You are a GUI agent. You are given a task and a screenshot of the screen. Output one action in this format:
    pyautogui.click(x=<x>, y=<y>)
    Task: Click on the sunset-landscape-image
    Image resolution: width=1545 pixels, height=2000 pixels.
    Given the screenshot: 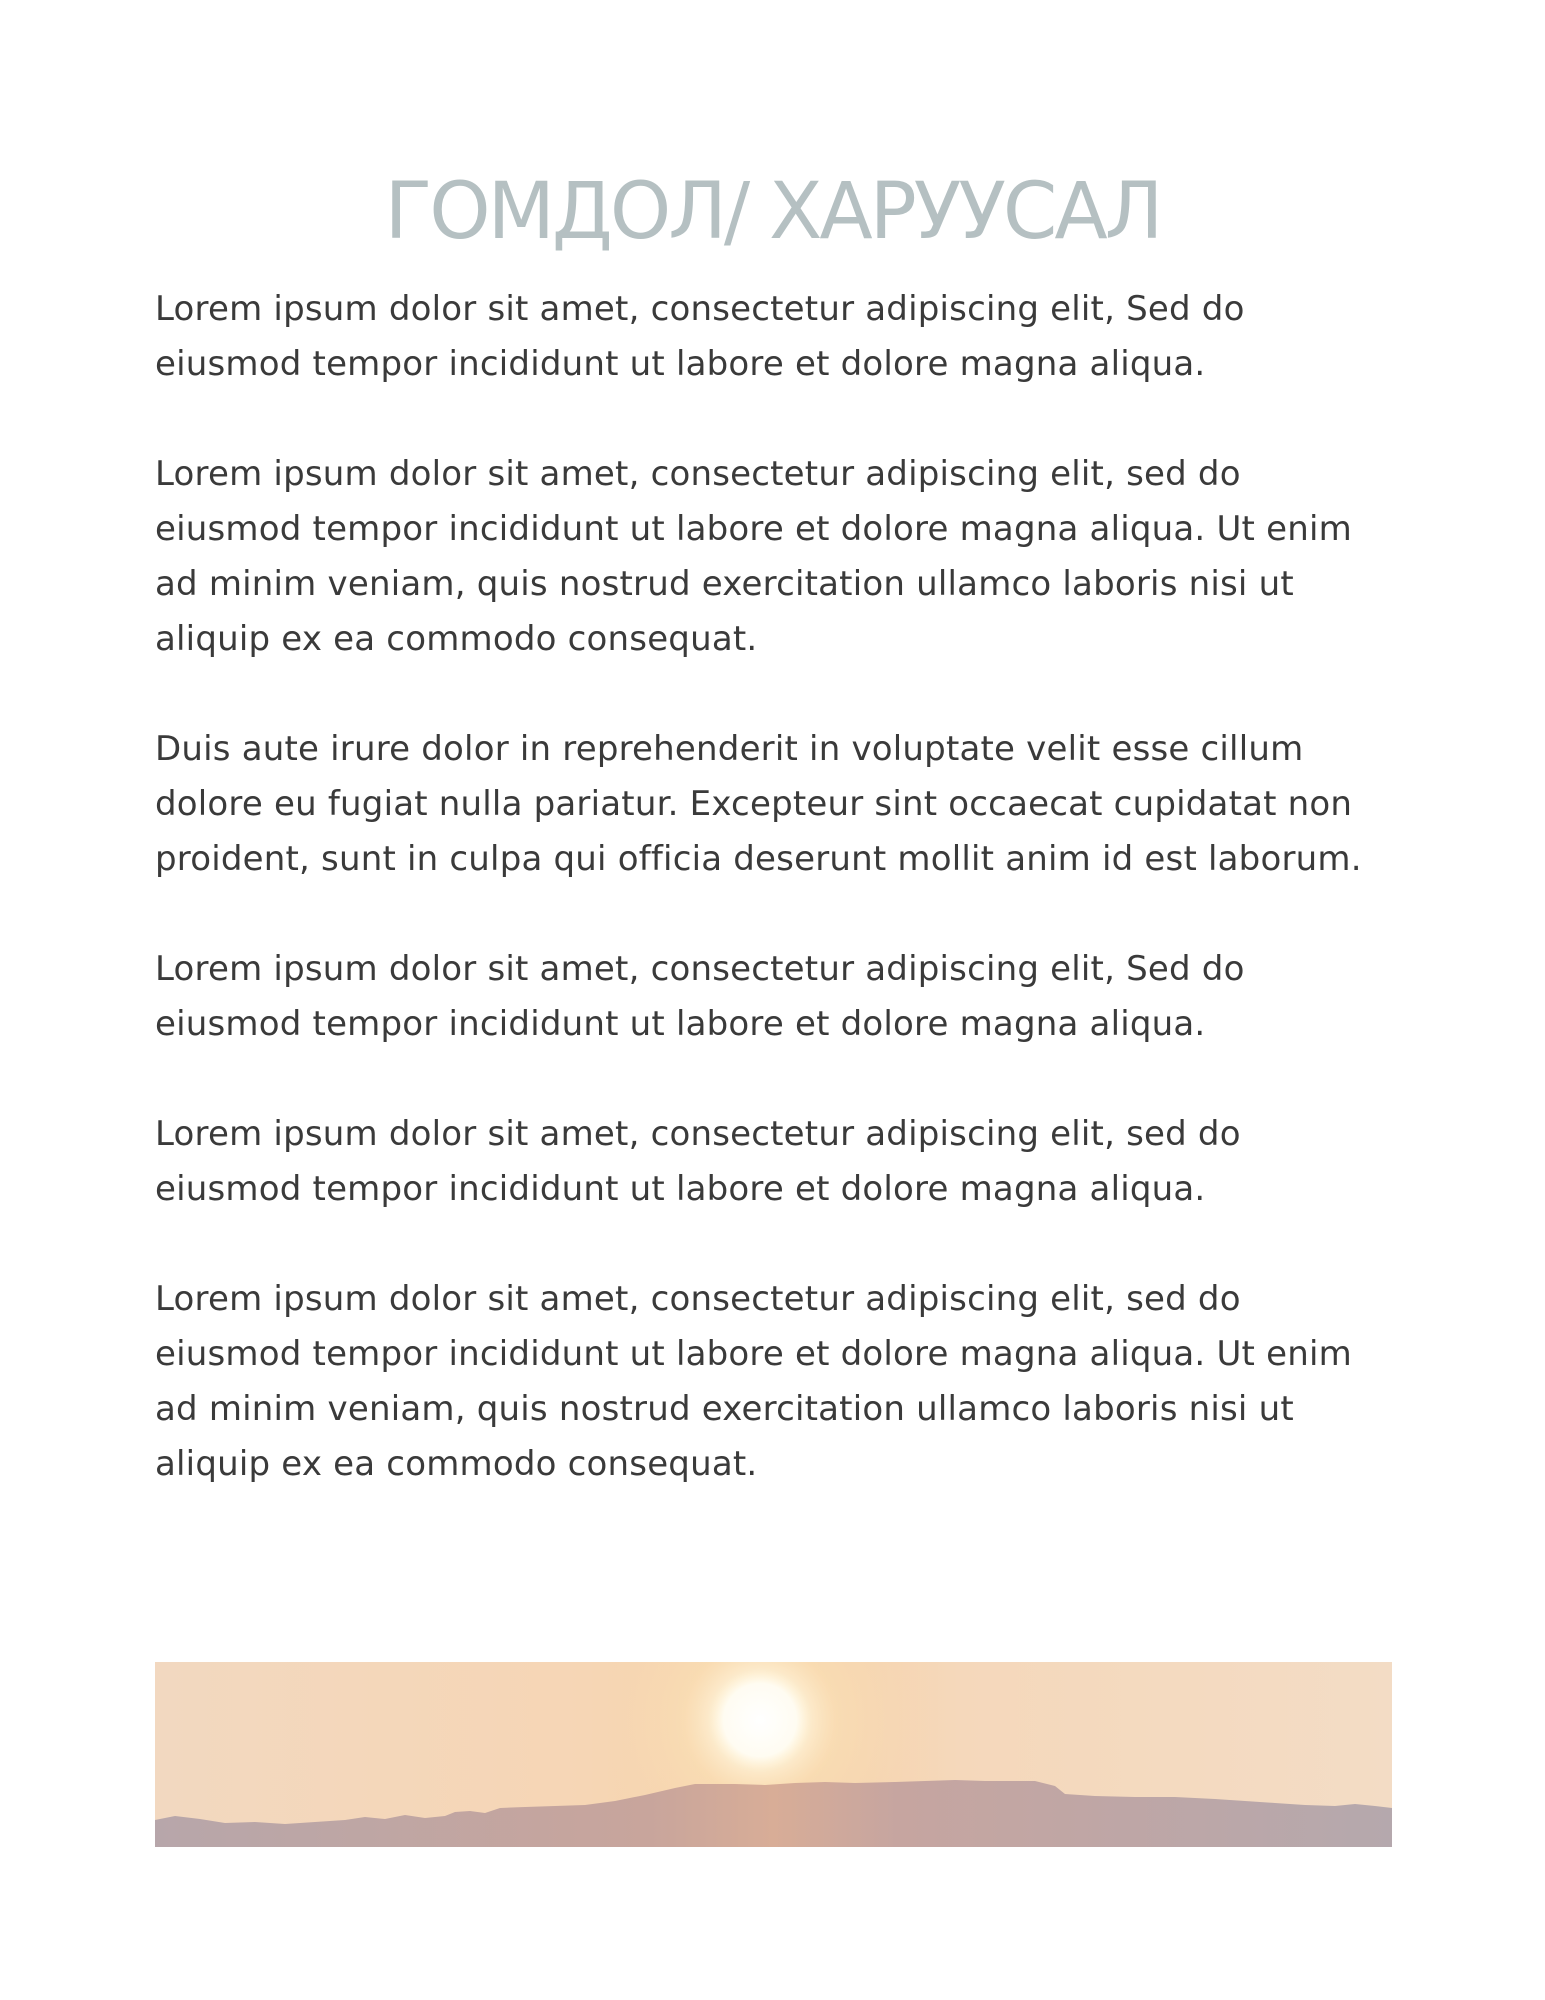 What is the action you would take?
    pyautogui.click(x=773, y=1754)
    